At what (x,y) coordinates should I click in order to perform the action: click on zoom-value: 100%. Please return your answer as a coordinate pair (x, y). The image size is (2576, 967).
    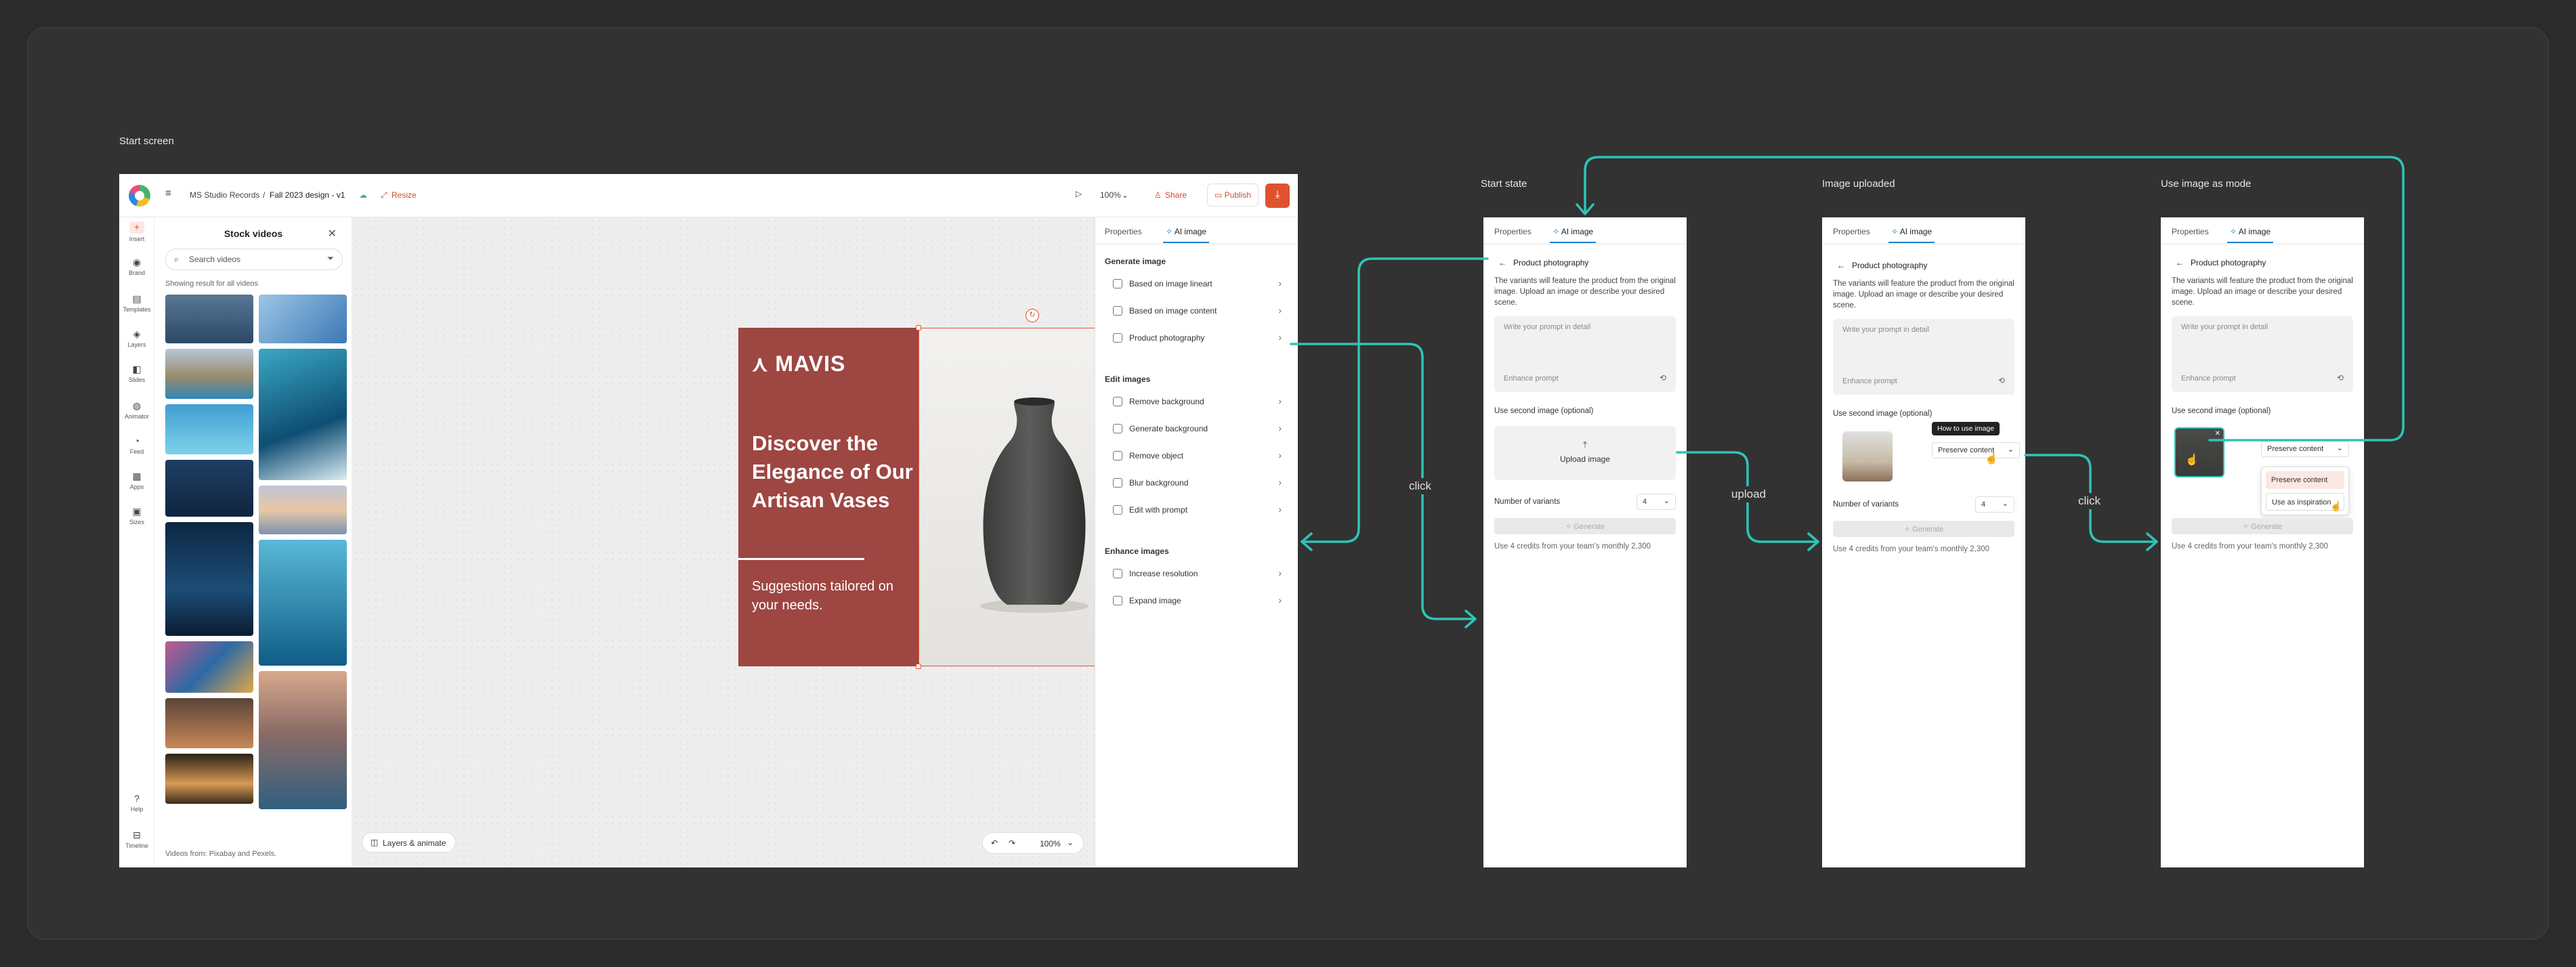
    Looking at the image, I should click on (1050, 843).